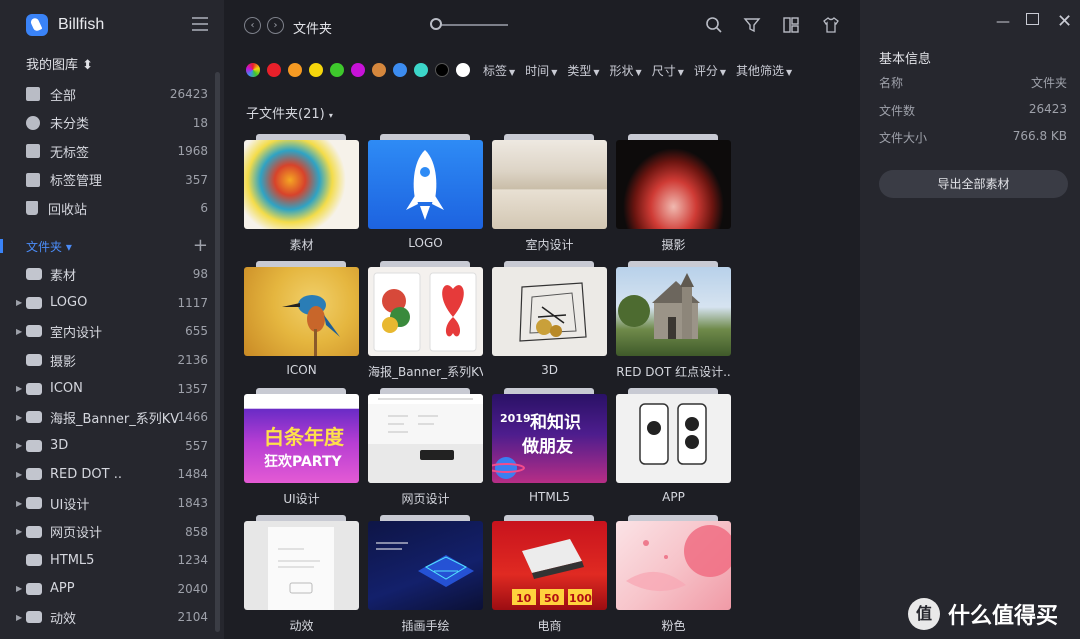 The width and height of the screenshot is (1080, 639). I want to click on filter-tags: 标签 ▼, so click(499, 70).